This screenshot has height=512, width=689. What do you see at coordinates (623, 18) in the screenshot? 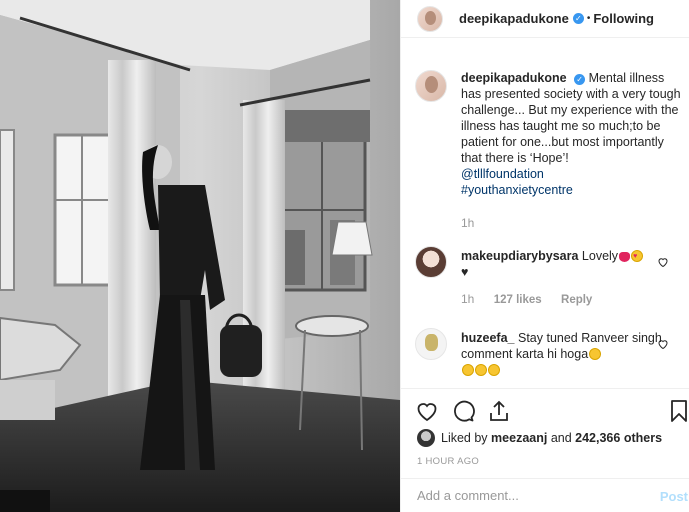
I see `following-button: Following` at bounding box center [623, 18].